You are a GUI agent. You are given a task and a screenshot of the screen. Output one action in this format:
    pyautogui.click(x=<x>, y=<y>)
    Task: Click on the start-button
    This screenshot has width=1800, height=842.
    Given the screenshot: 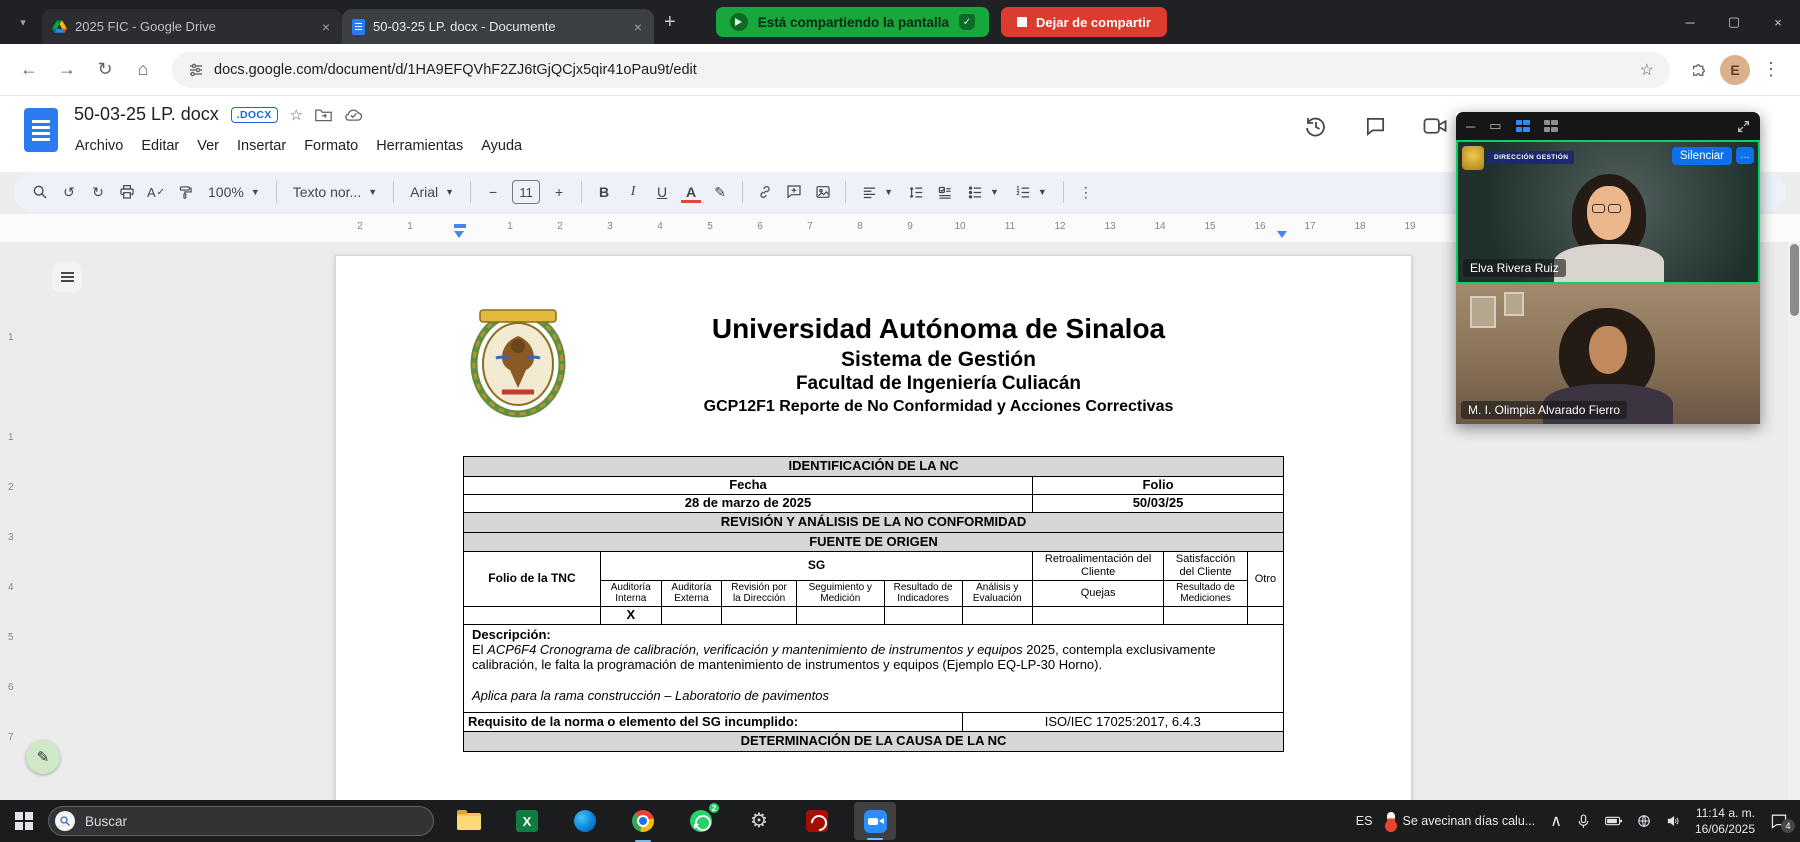 What is the action you would take?
    pyautogui.click(x=24, y=821)
    